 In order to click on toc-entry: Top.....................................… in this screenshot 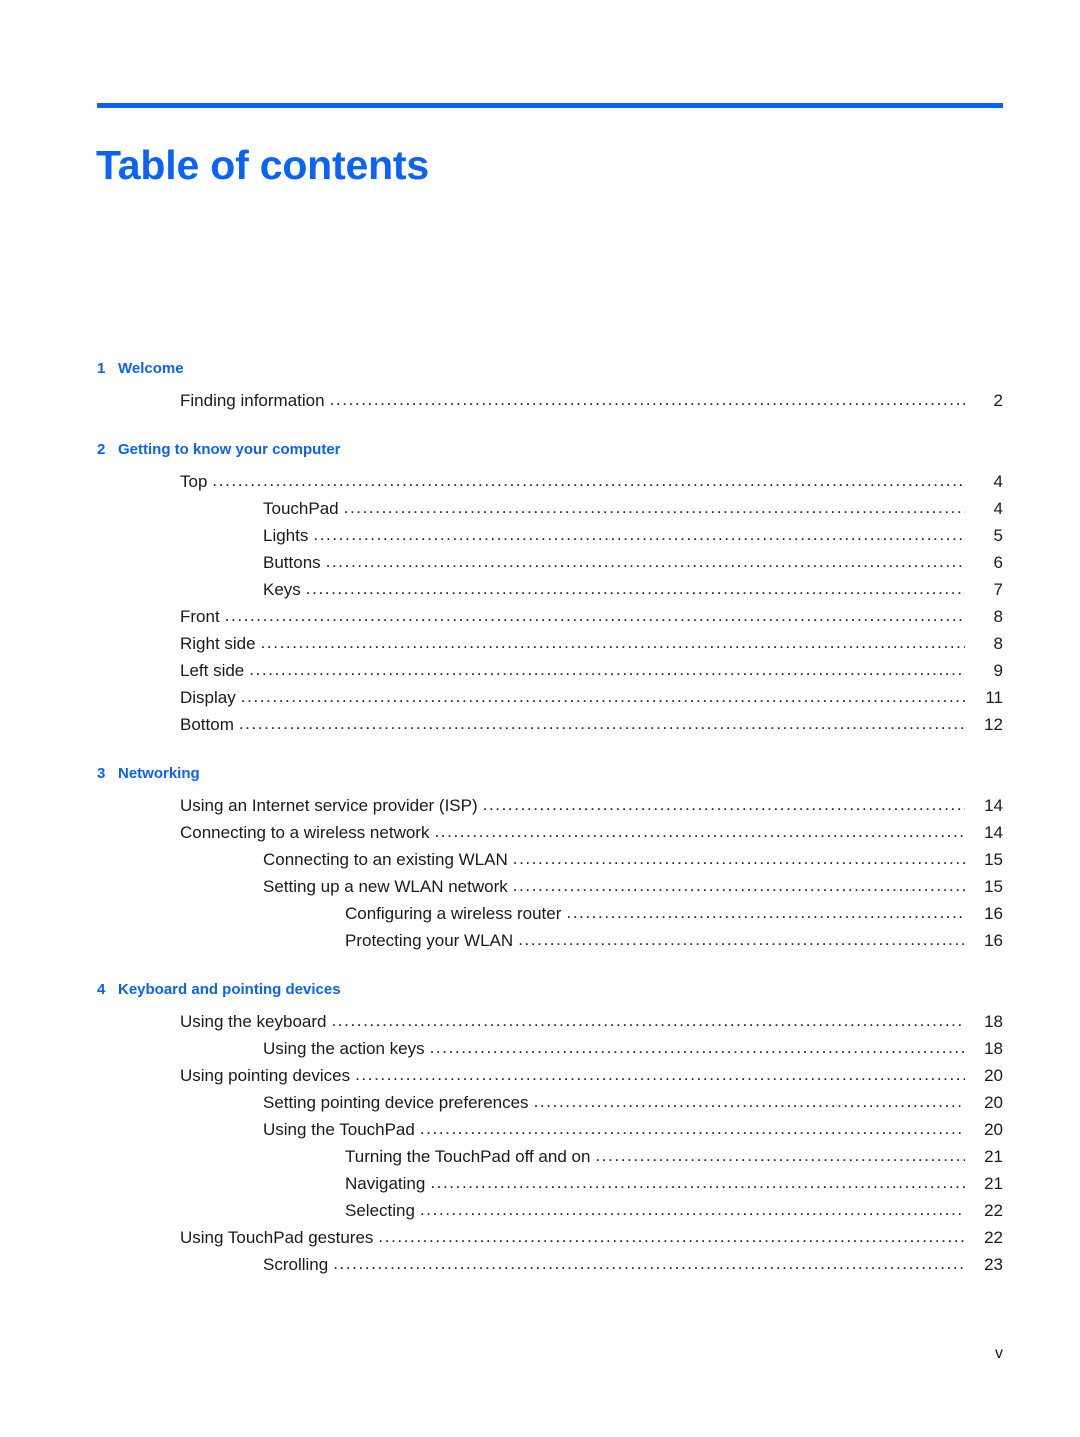, I will do `click(540, 481)`.